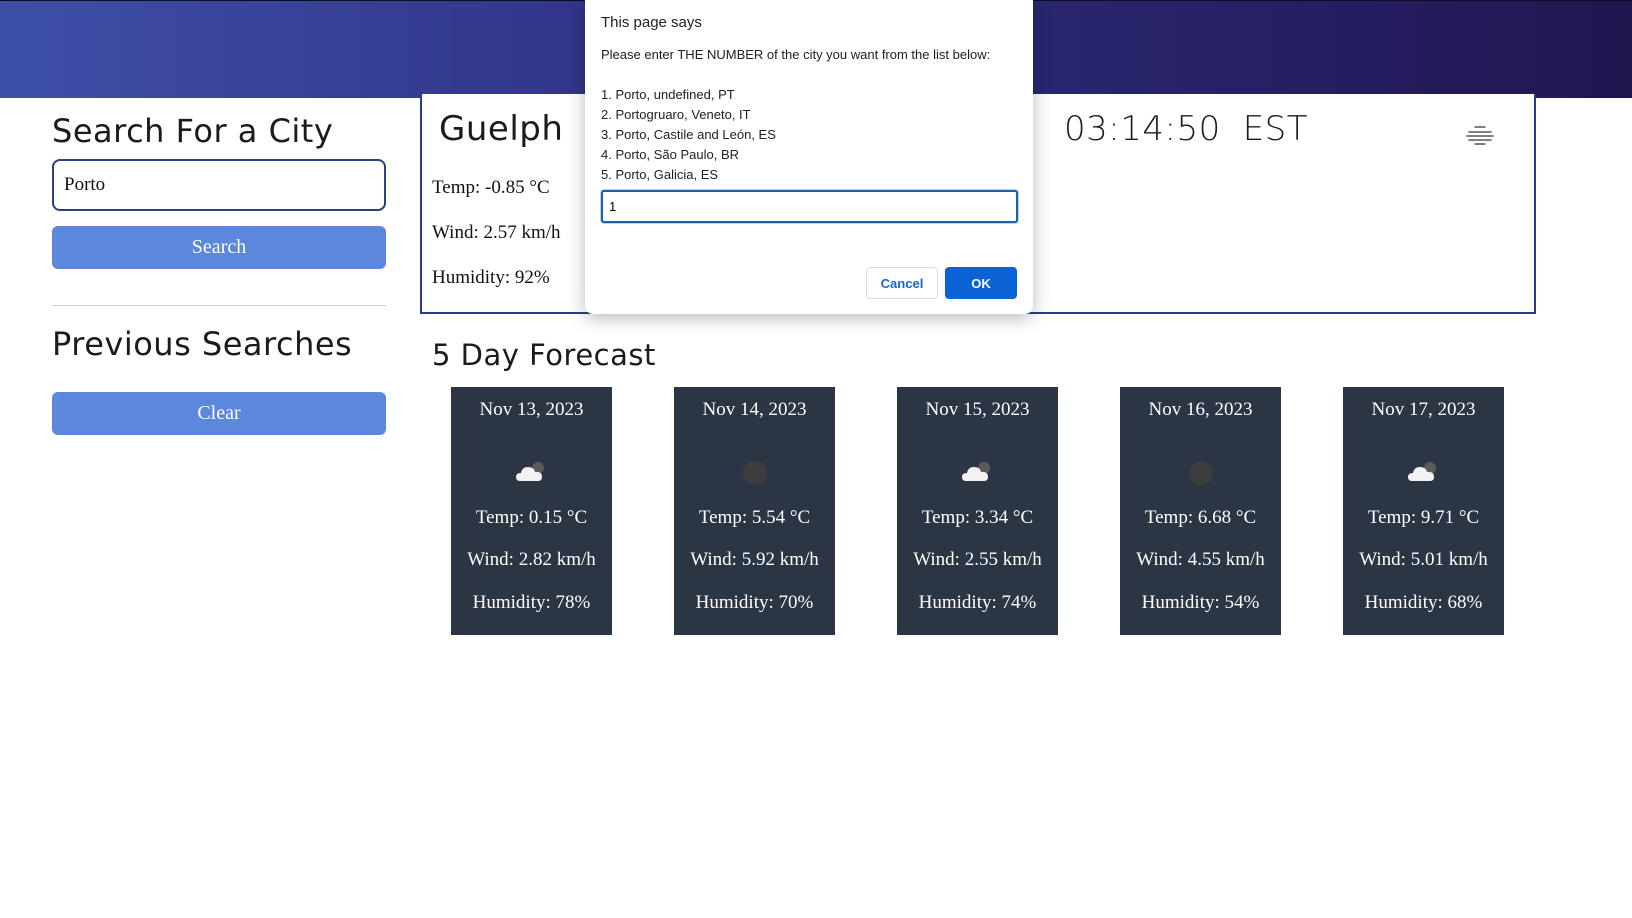 The width and height of the screenshot is (1632, 918). I want to click on forecast-date: Nov 13, 2023, so click(531, 409).